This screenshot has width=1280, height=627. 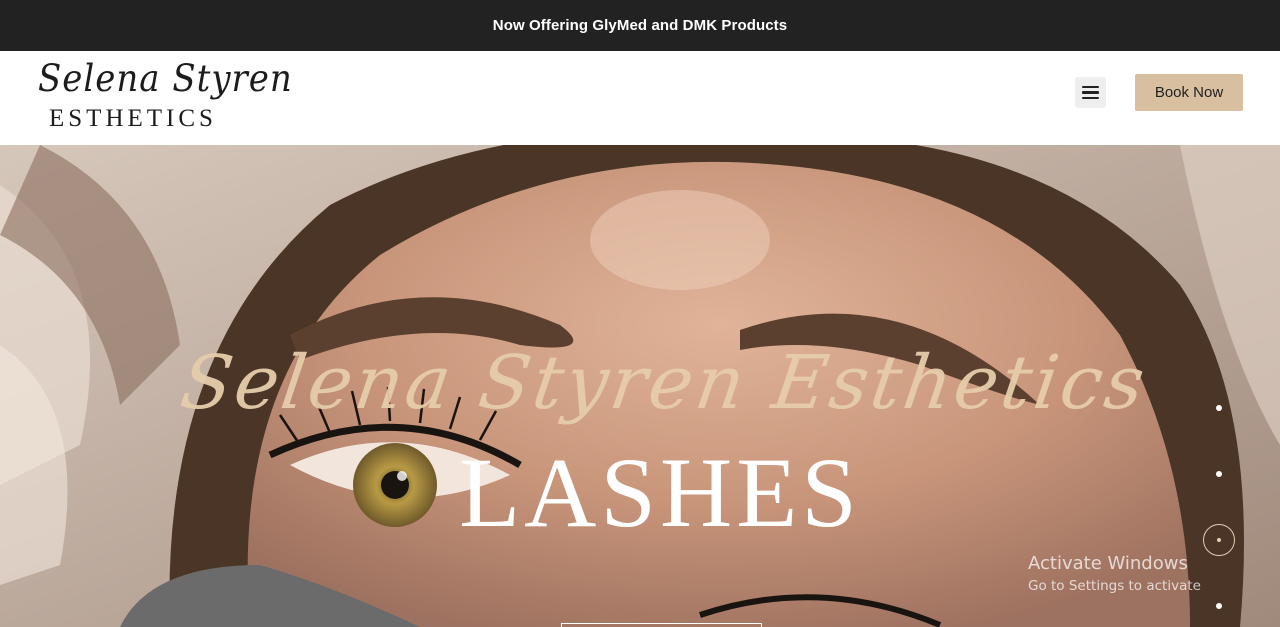 I want to click on hero-script-title: Selena Styren Esthetics, so click(x=664, y=383).